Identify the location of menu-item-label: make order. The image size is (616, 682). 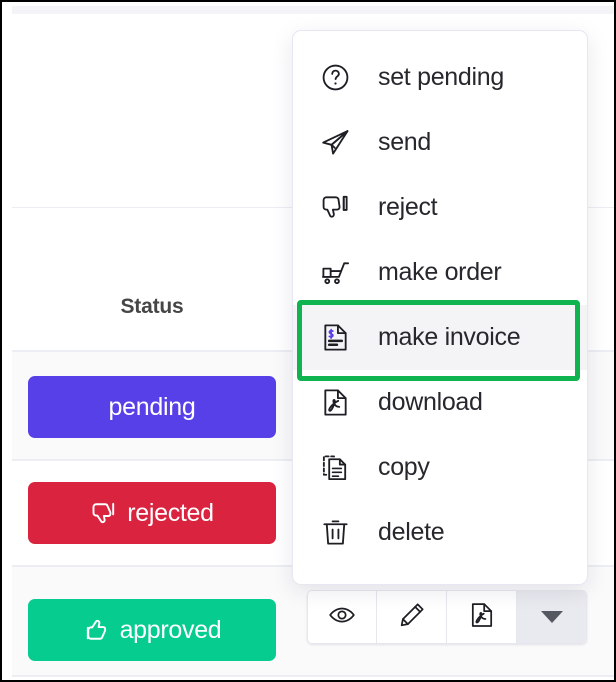
(440, 272).